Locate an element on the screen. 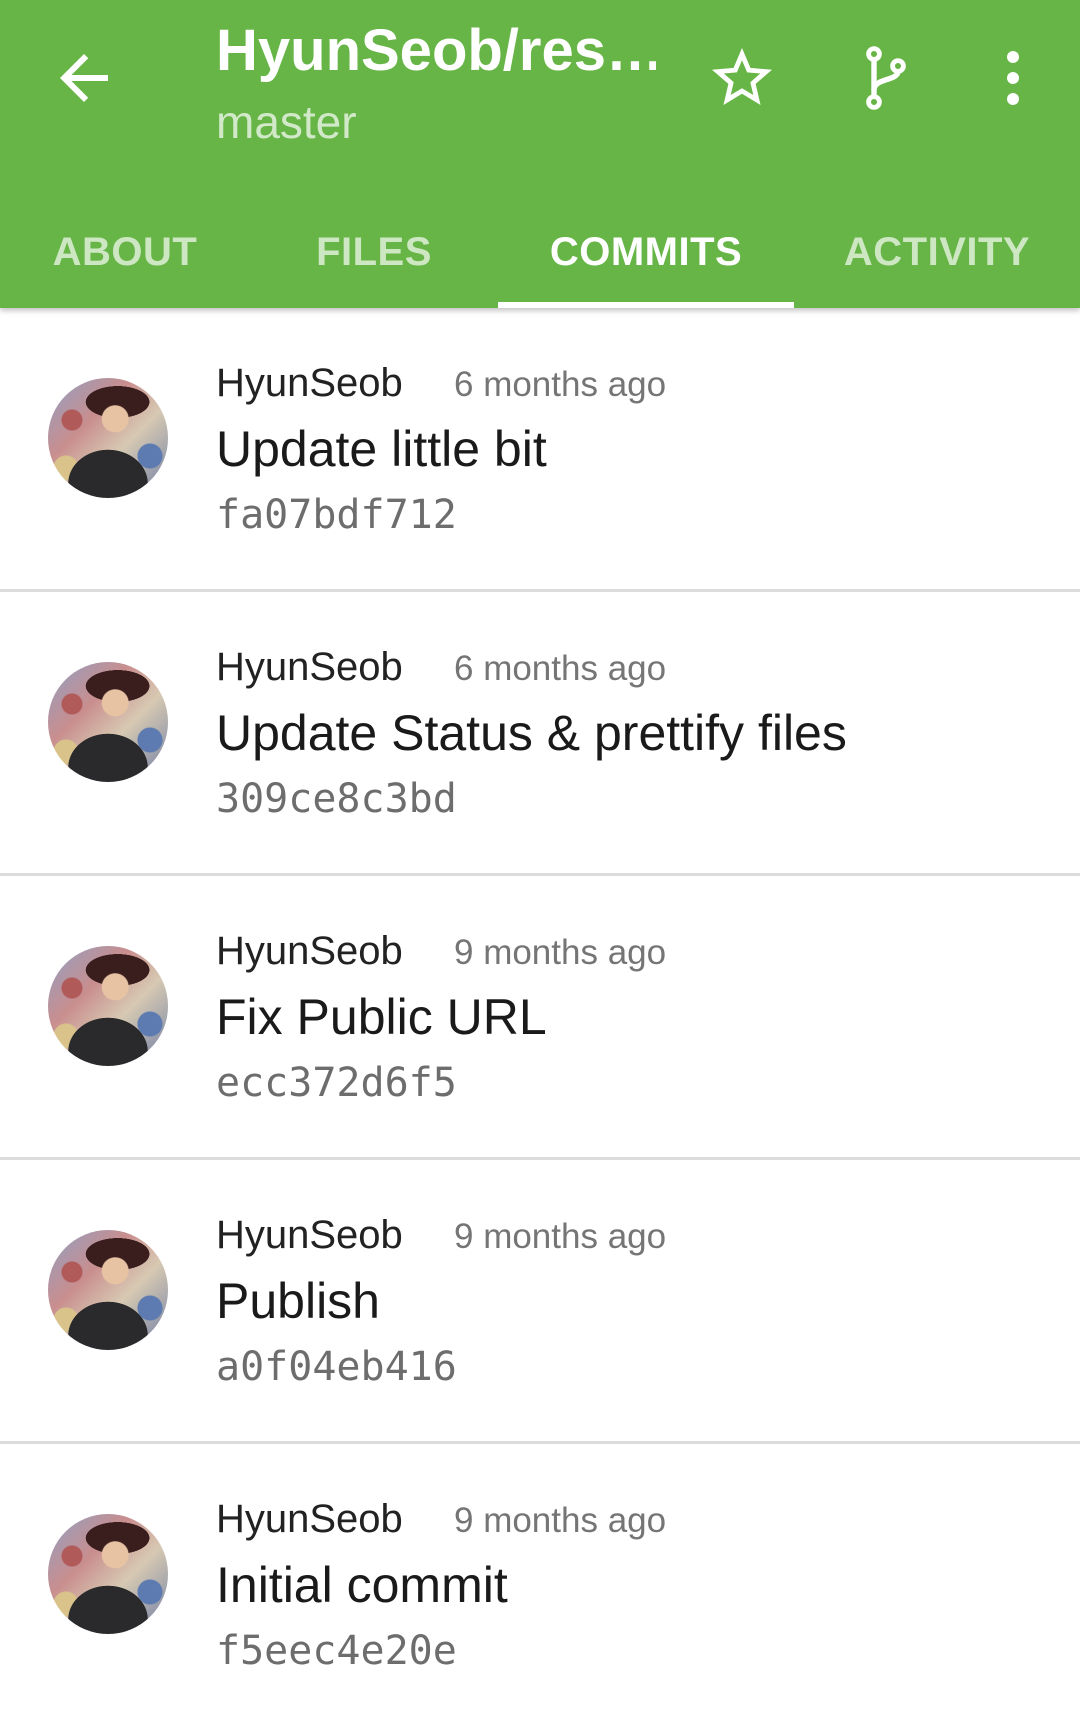 The image size is (1080, 1728). back-button is located at coordinates (84, 78).